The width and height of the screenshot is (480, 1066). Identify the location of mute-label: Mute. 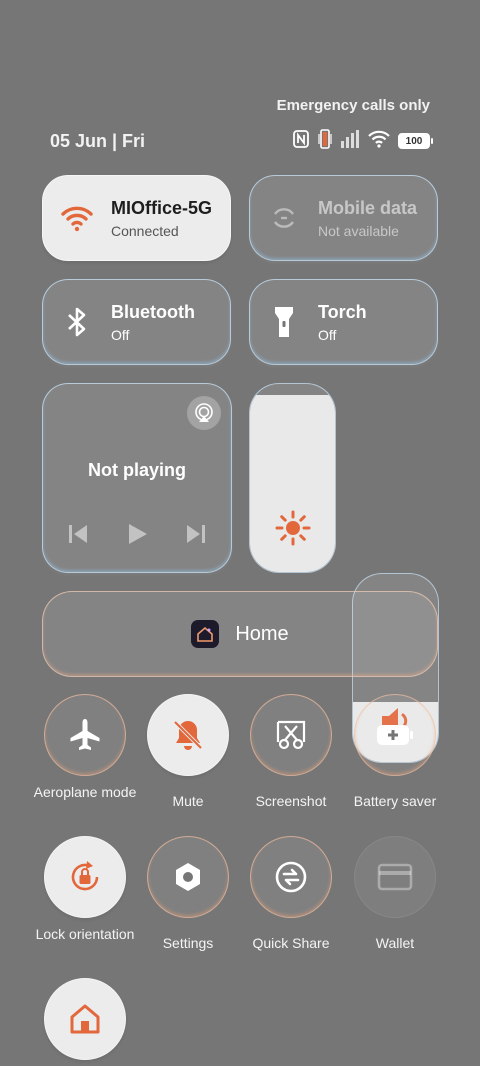
(188, 801).